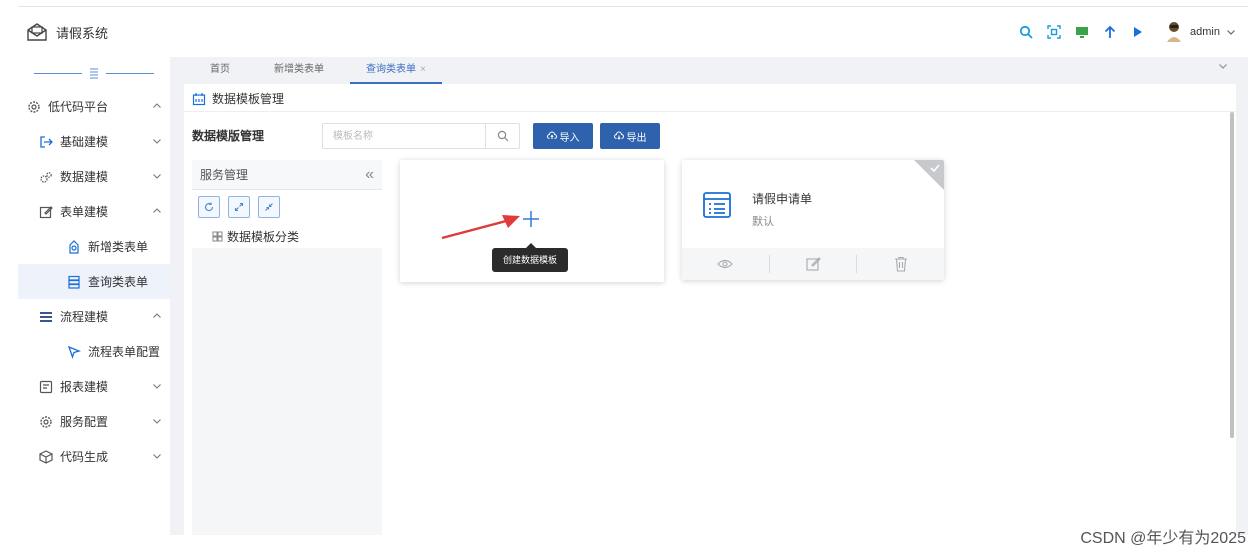  Describe the element at coordinates (94, 106) in the screenshot. I see `menu-lowcode-platform: 低代码平台` at that location.